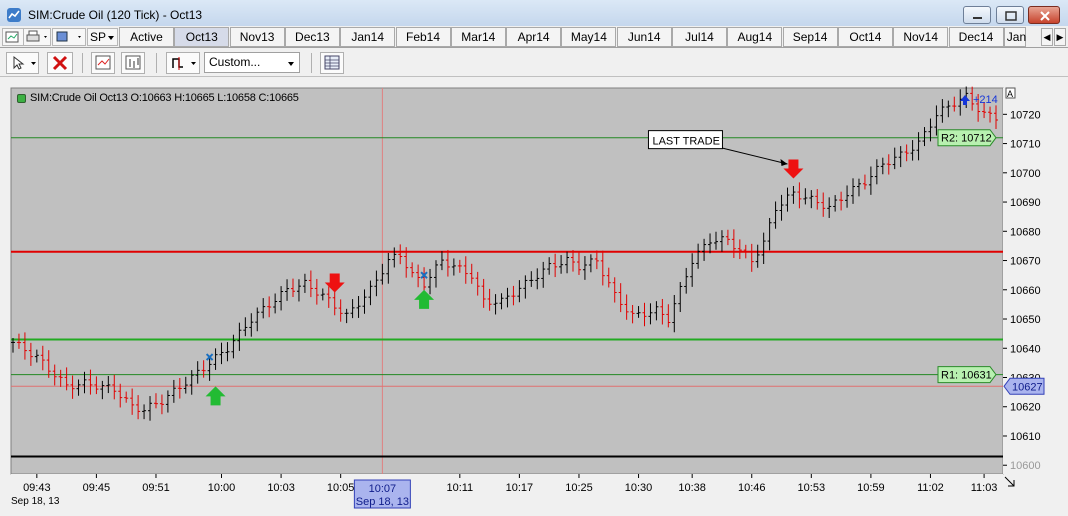 The image size is (1068, 516). What do you see at coordinates (37, 488) in the screenshot?
I see `x-tick-label: 09:43` at bounding box center [37, 488].